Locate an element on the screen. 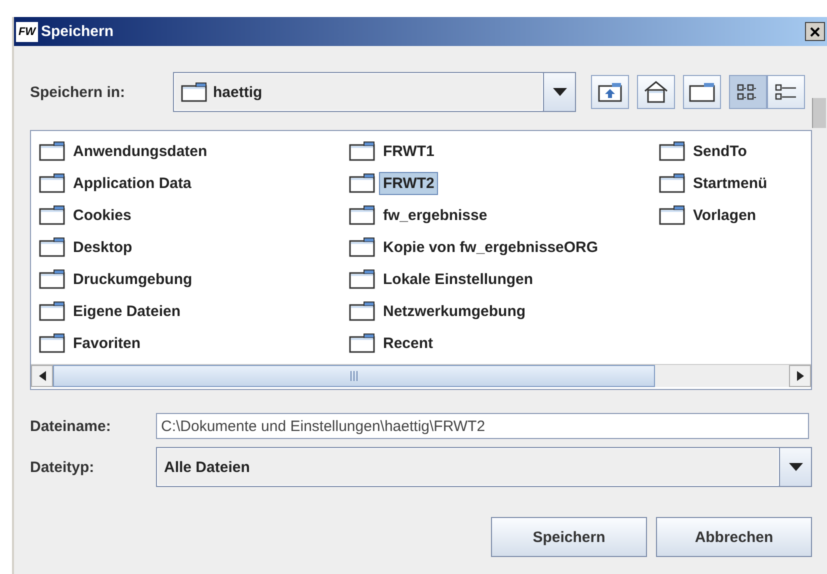  dialog-button: Speichern is located at coordinates (569, 537).